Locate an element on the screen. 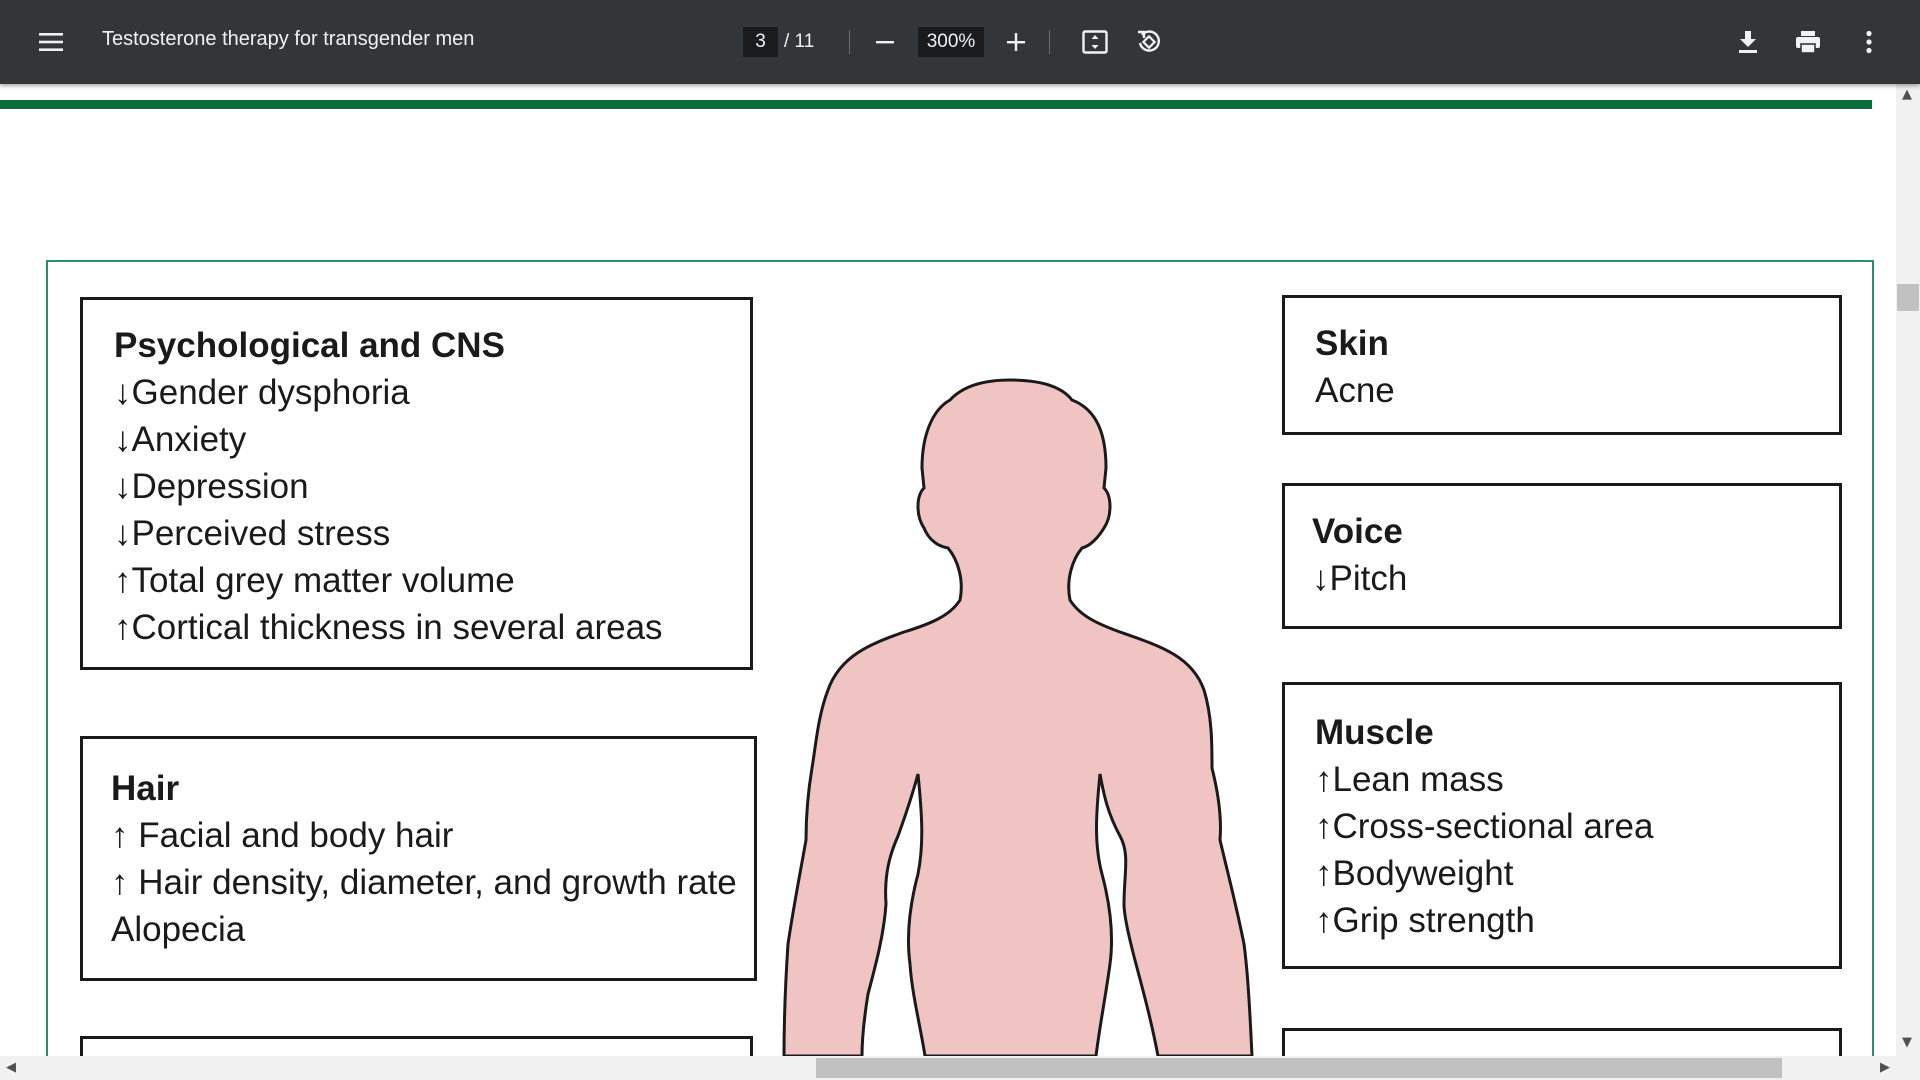 Image resolution: width=1920 pixels, height=1080 pixels. fit-page-icon is located at coordinates (1095, 42).